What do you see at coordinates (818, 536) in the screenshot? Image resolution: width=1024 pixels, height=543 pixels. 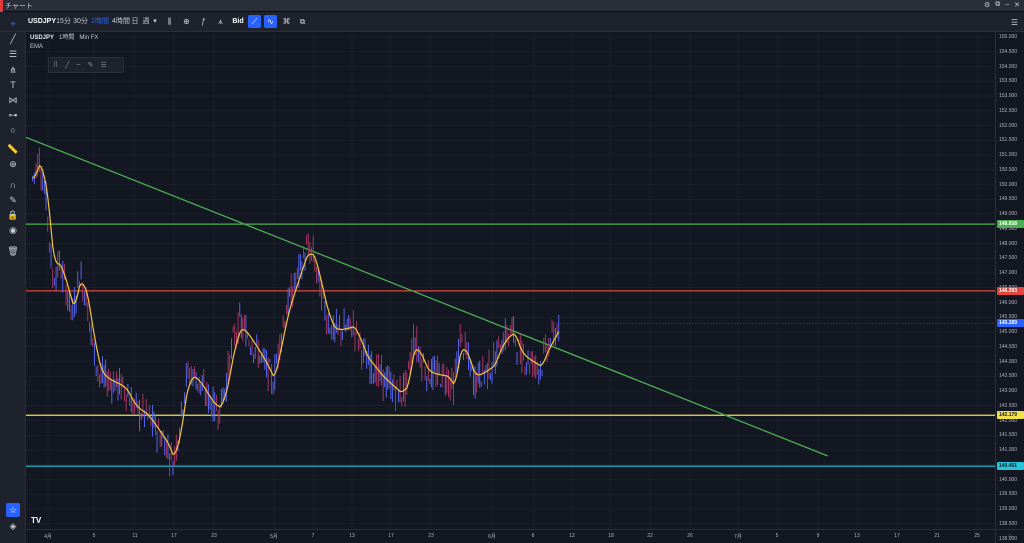 I see `time-label: 9` at bounding box center [818, 536].